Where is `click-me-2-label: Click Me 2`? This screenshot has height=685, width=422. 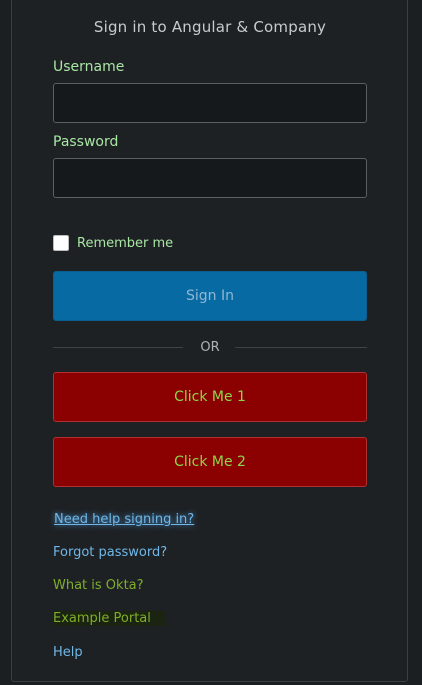 click-me-2-label: Click Me 2 is located at coordinates (210, 462).